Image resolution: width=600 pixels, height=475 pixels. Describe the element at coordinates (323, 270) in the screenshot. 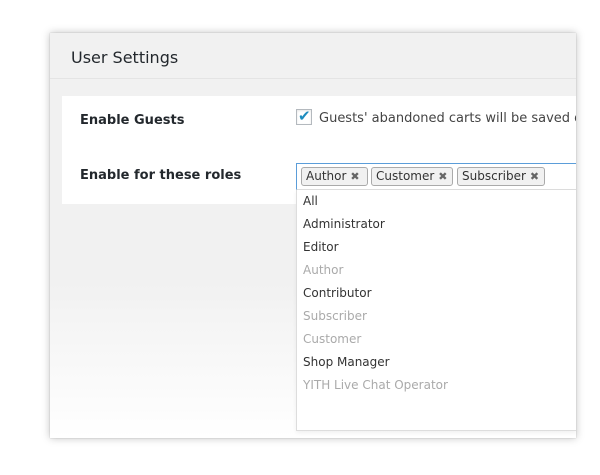

I see `dropdown-option: Author` at that location.